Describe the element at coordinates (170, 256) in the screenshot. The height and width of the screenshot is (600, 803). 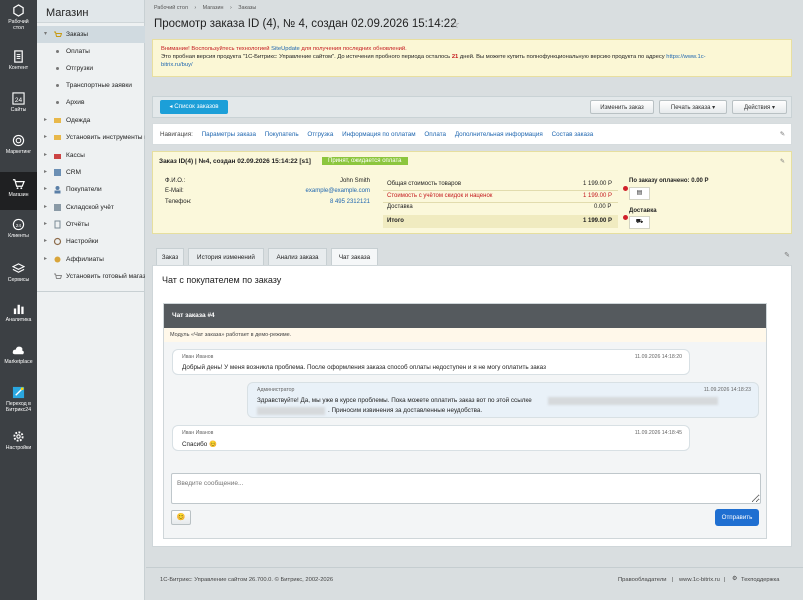
I see `tab-order: Заказ` at that location.